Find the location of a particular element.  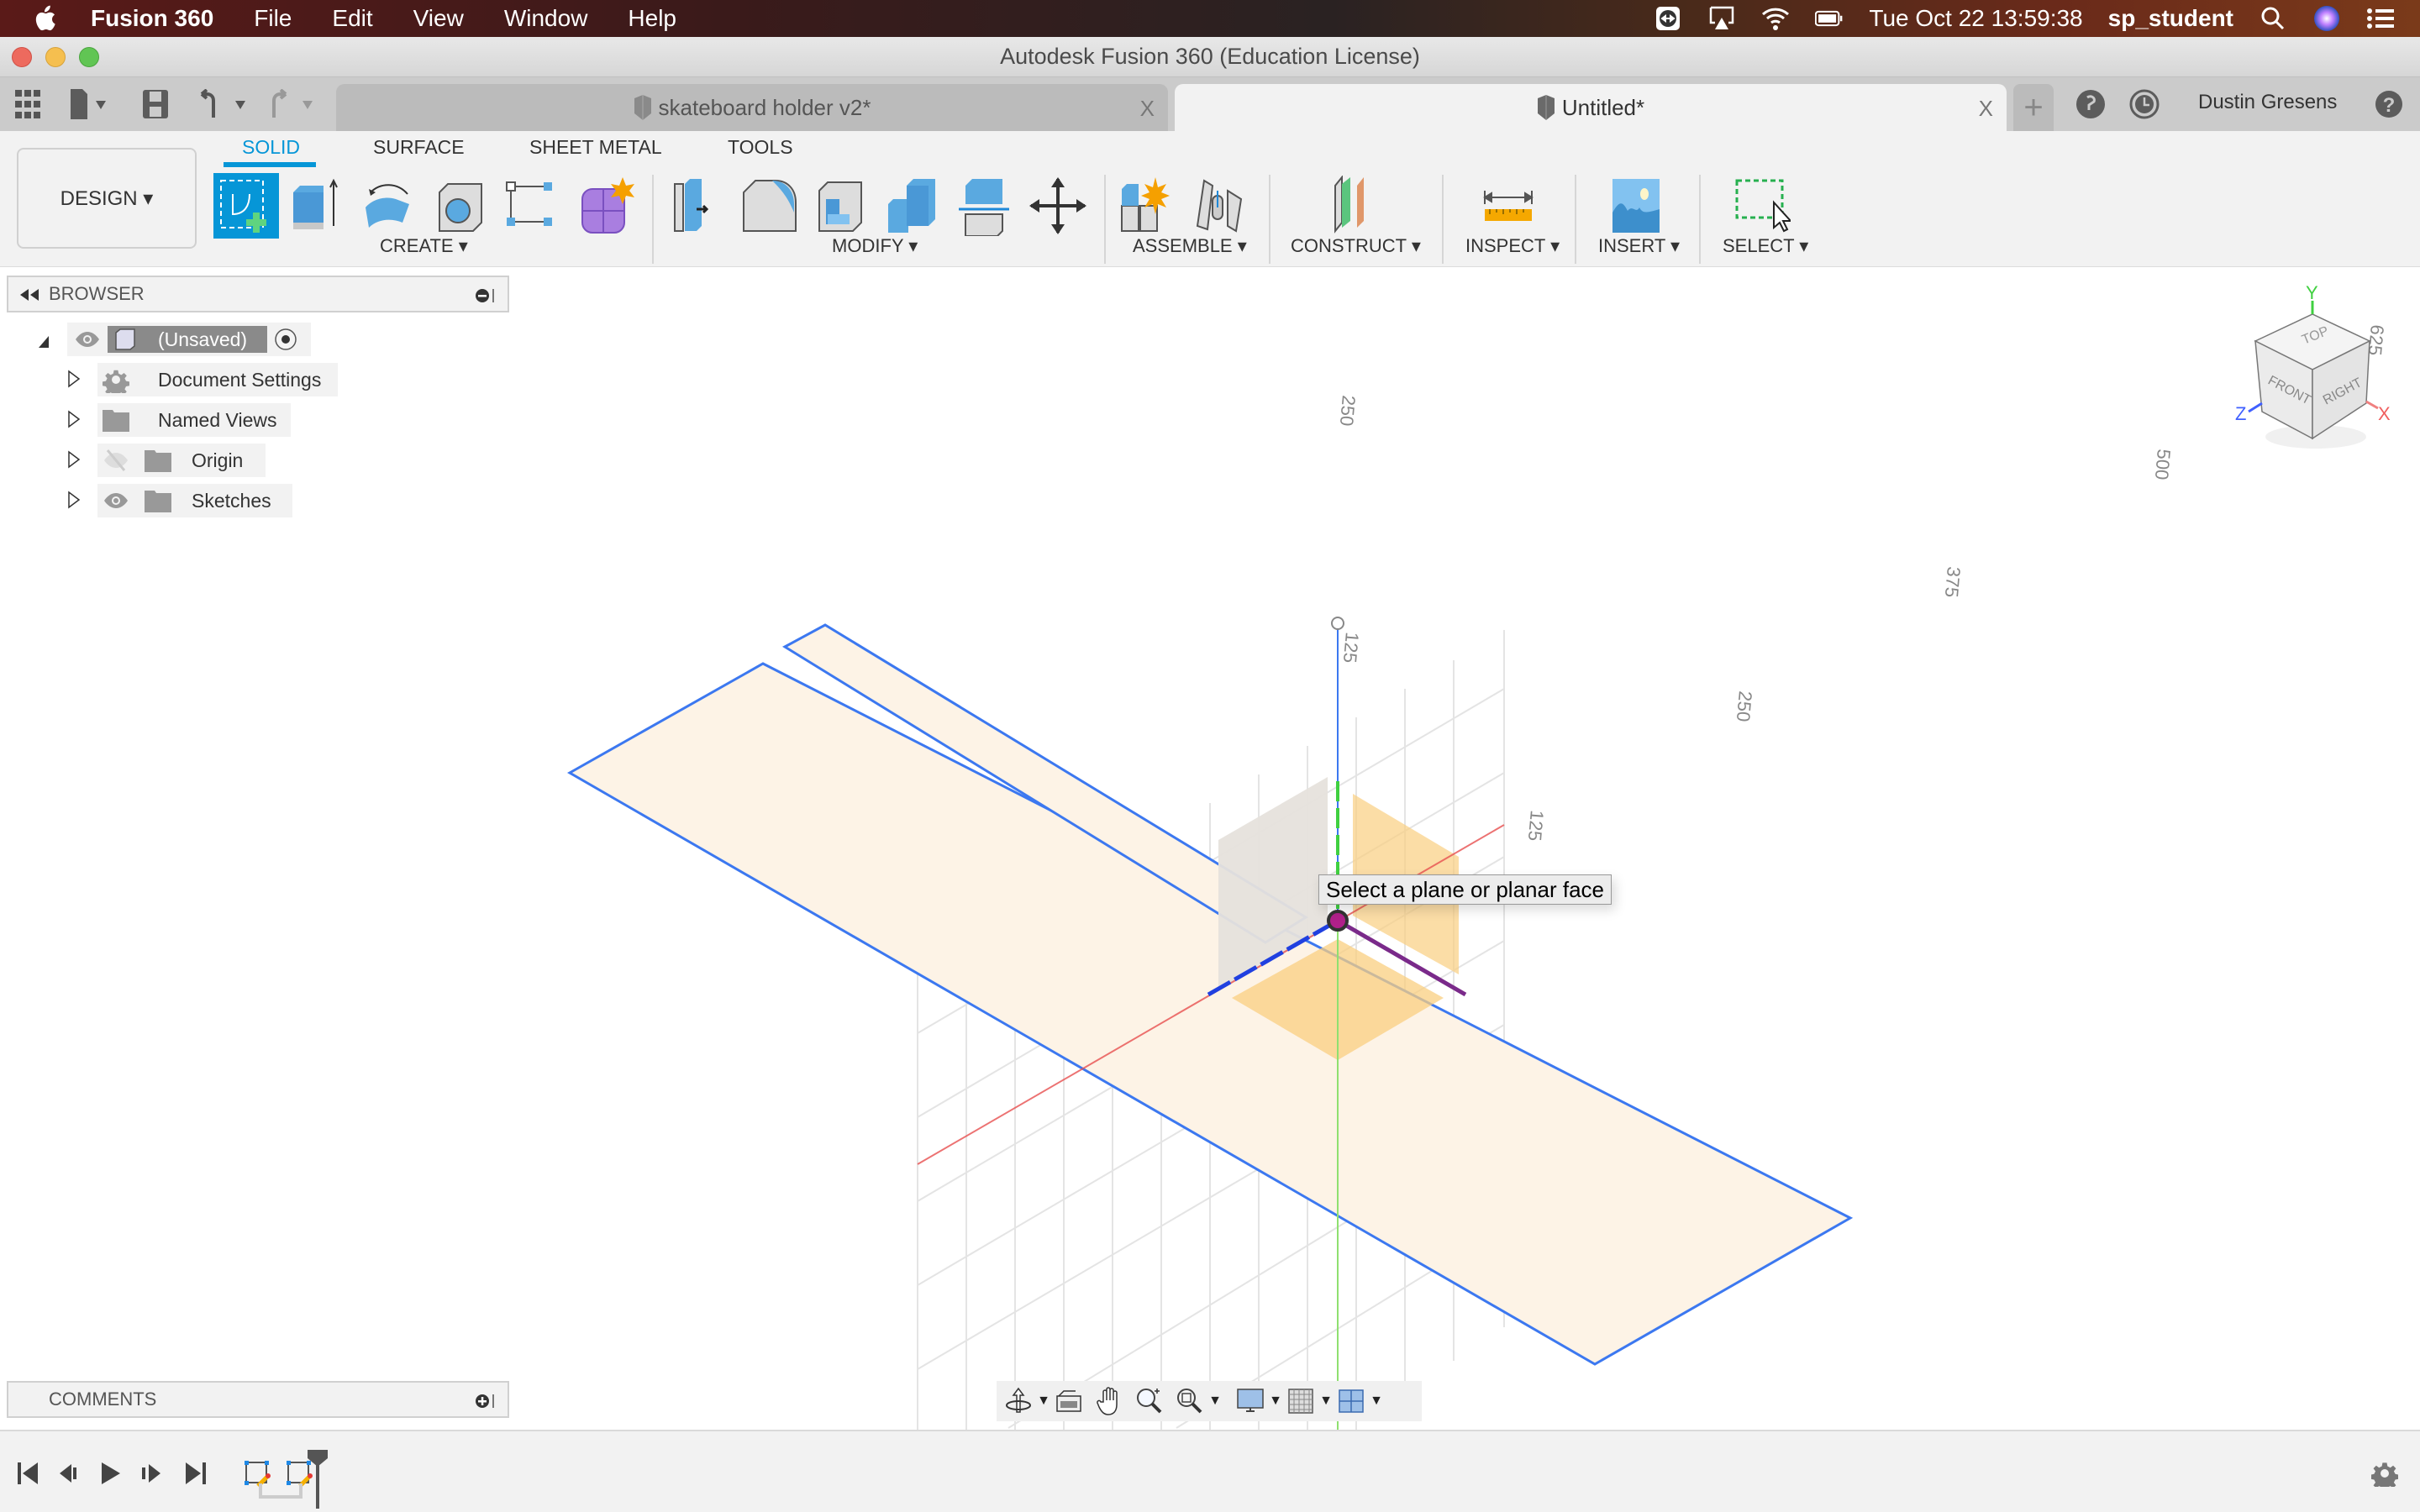

move-copy-button is located at coordinates (1058, 206).